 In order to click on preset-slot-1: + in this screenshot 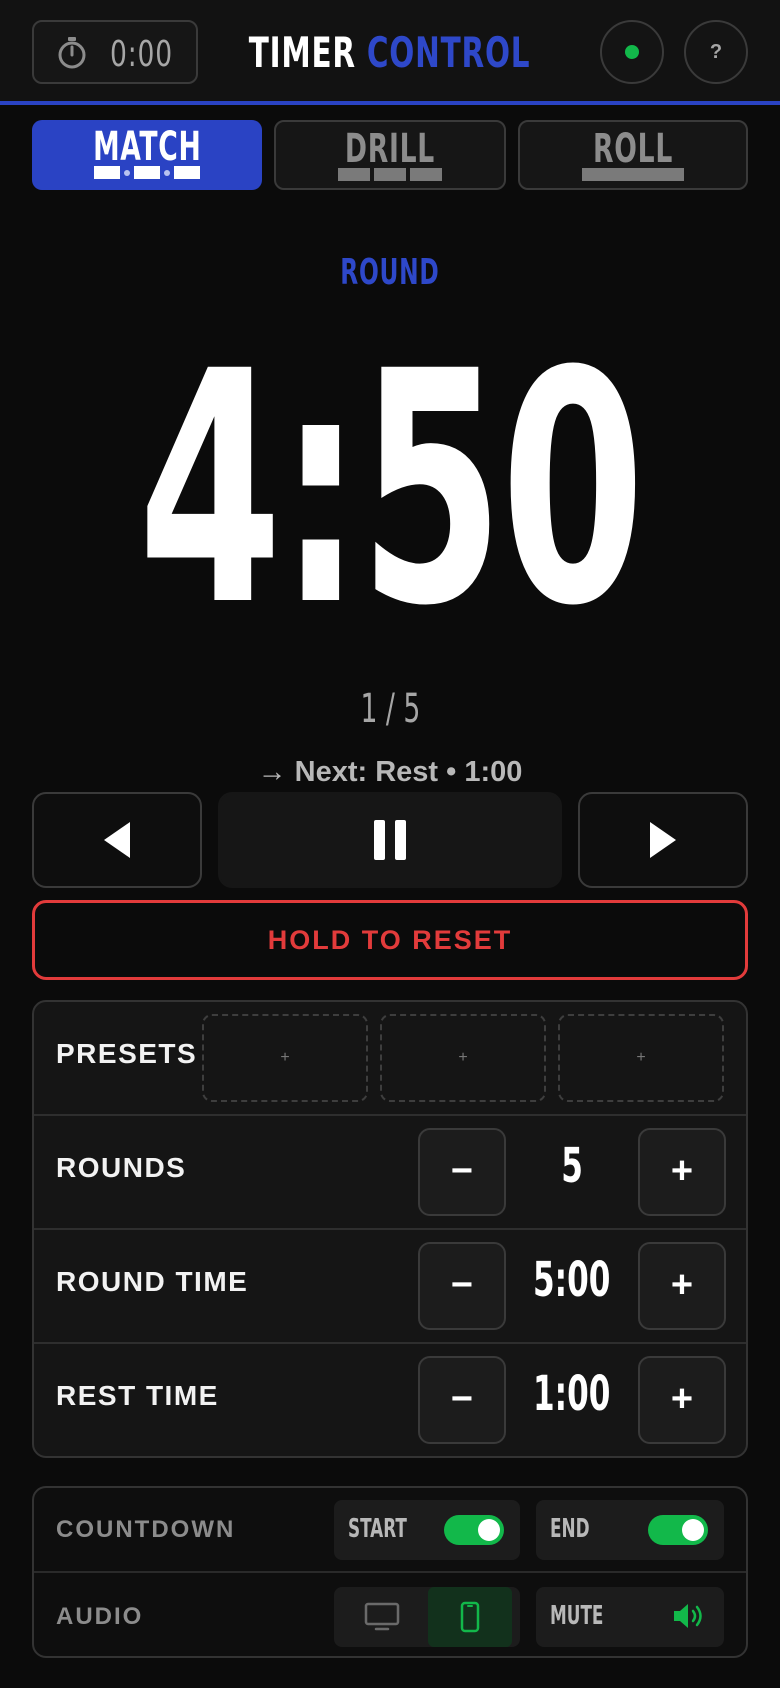, I will do `click(285, 1058)`.